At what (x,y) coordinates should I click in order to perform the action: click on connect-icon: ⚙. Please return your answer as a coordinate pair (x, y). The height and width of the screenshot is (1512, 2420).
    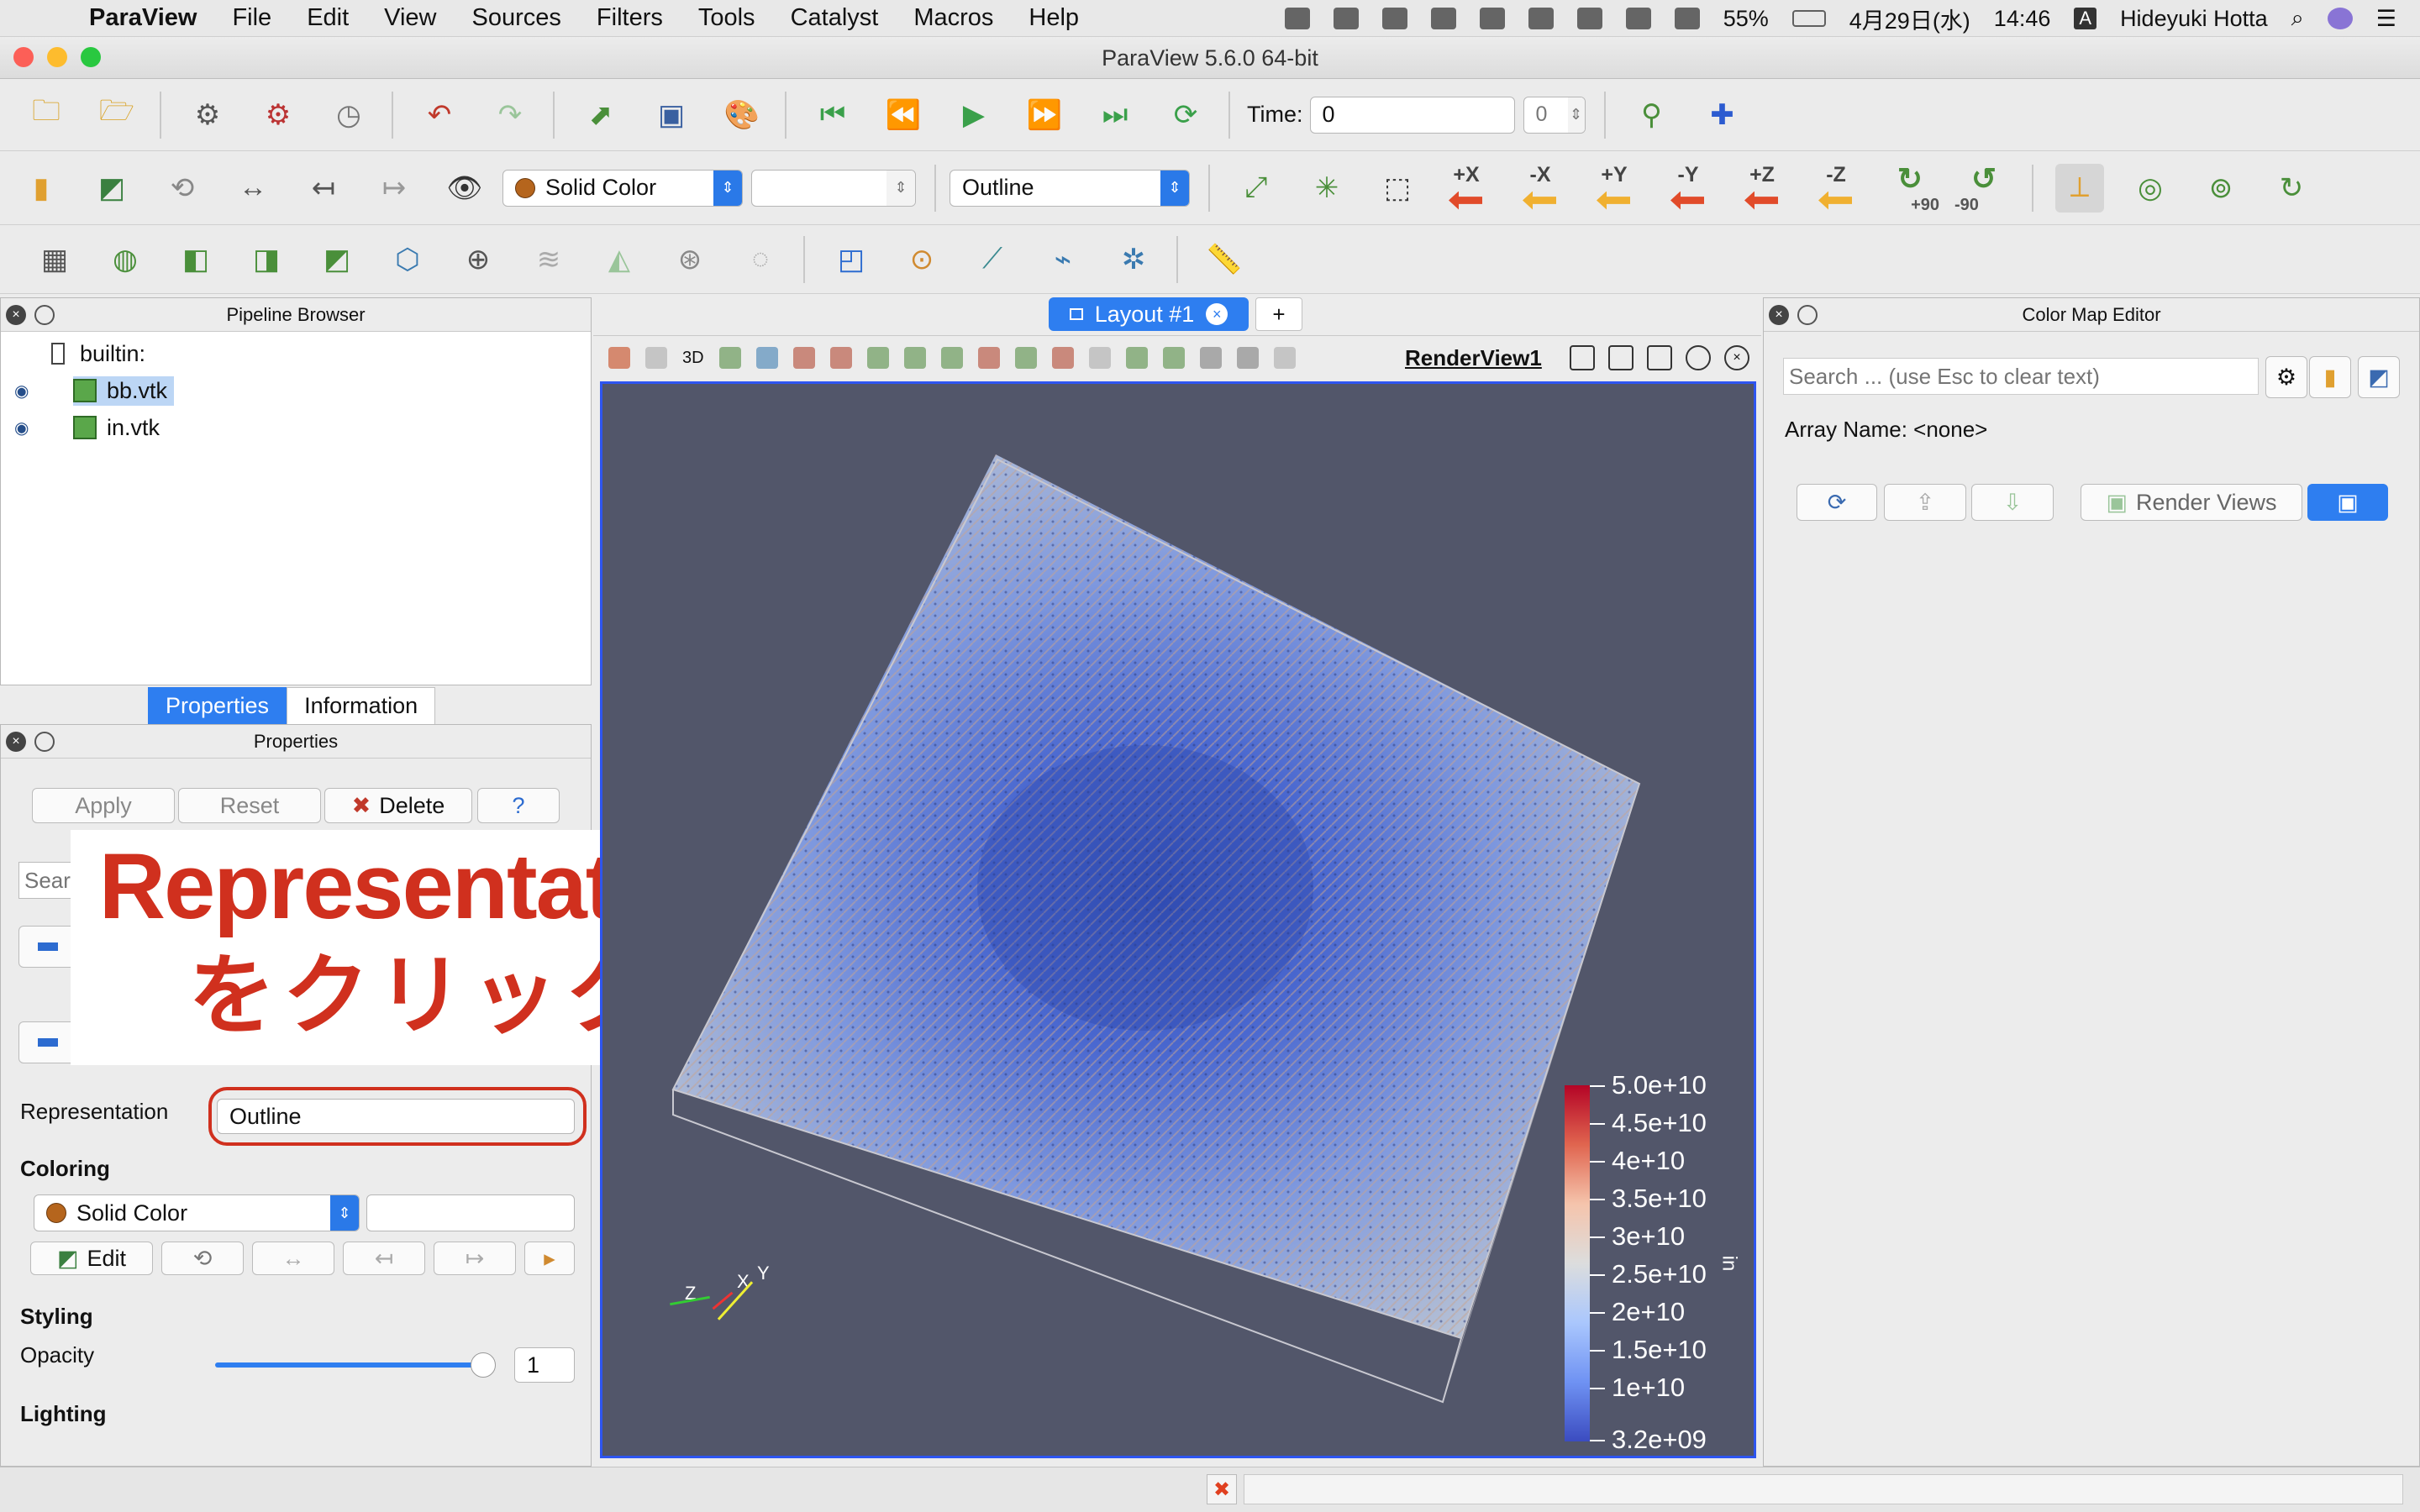
    Looking at the image, I should click on (207, 115).